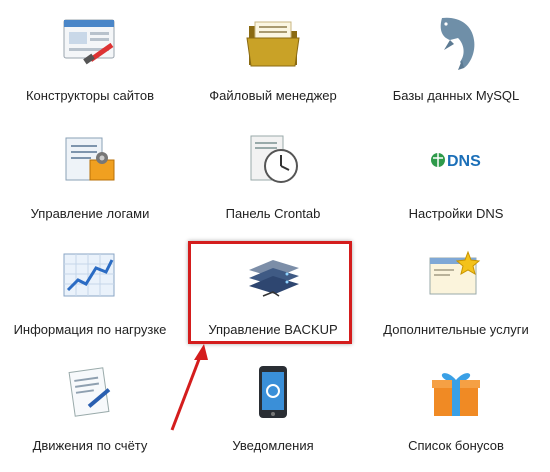 The image size is (550, 472). I want to click on tile-load-info: Информация по нагрузке, so click(90, 298).